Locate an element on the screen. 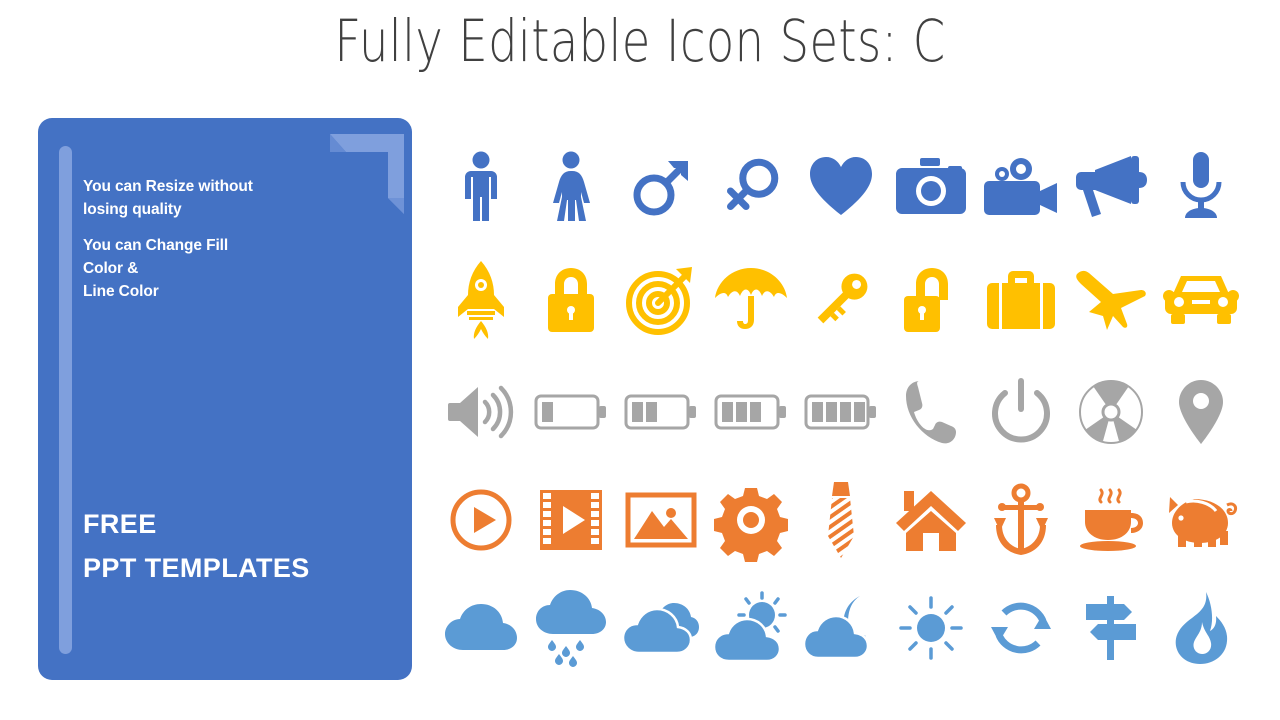  airplane-icon is located at coordinates (1111, 300).